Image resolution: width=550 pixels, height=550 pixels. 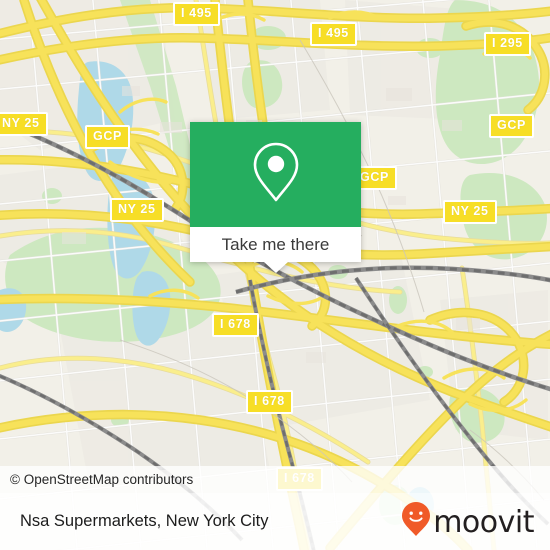 I want to click on moovit-pin-smiley-icon, so click(x=416, y=521).